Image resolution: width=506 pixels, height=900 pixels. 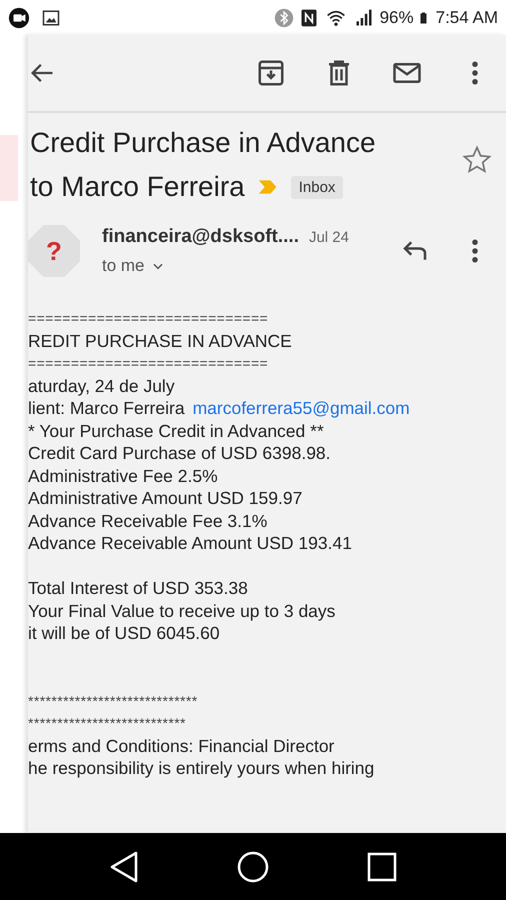 I want to click on email-subject: to Marco Ferreira, so click(x=137, y=187).